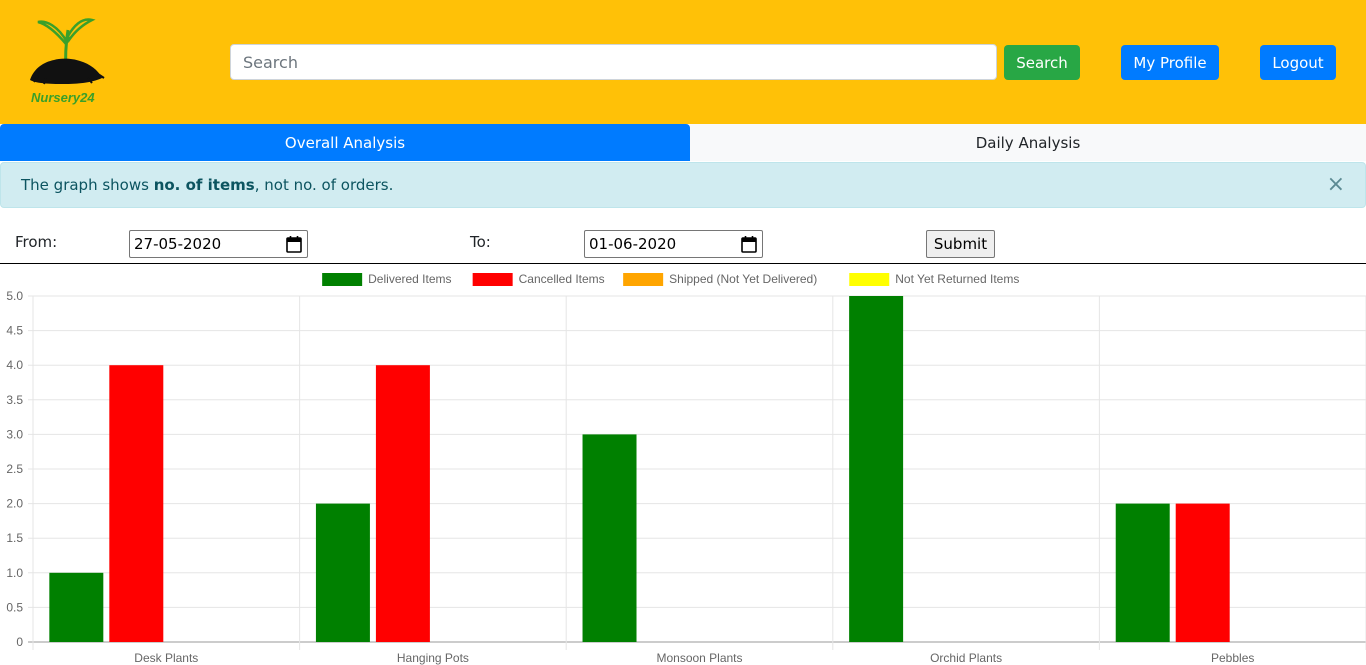 This screenshot has width=1366, height=665. What do you see at coordinates (1042, 62) in the screenshot?
I see `search-button: Search` at bounding box center [1042, 62].